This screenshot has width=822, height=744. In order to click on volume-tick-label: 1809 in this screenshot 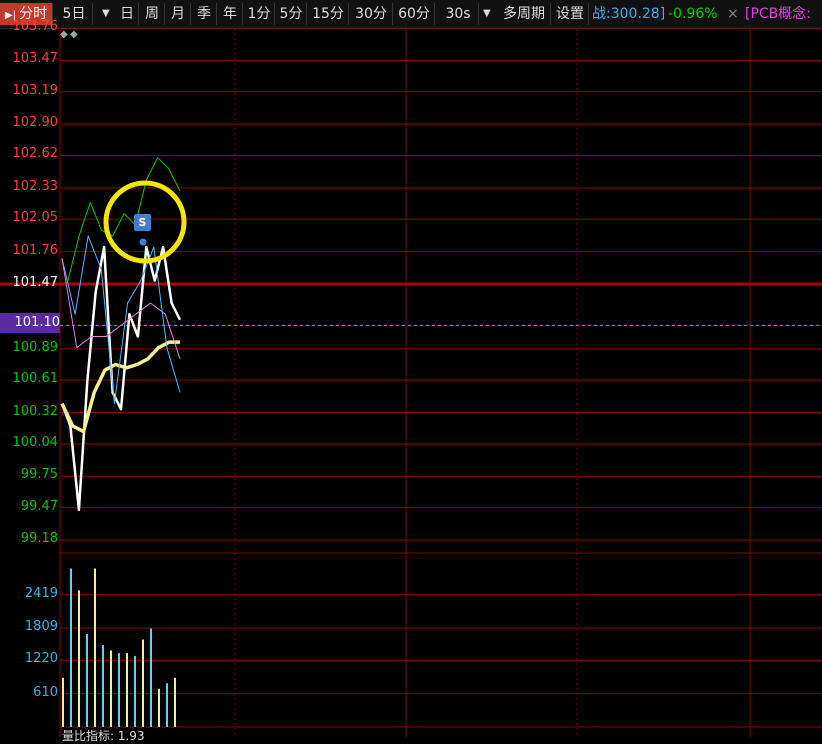, I will do `click(41, 627)`.